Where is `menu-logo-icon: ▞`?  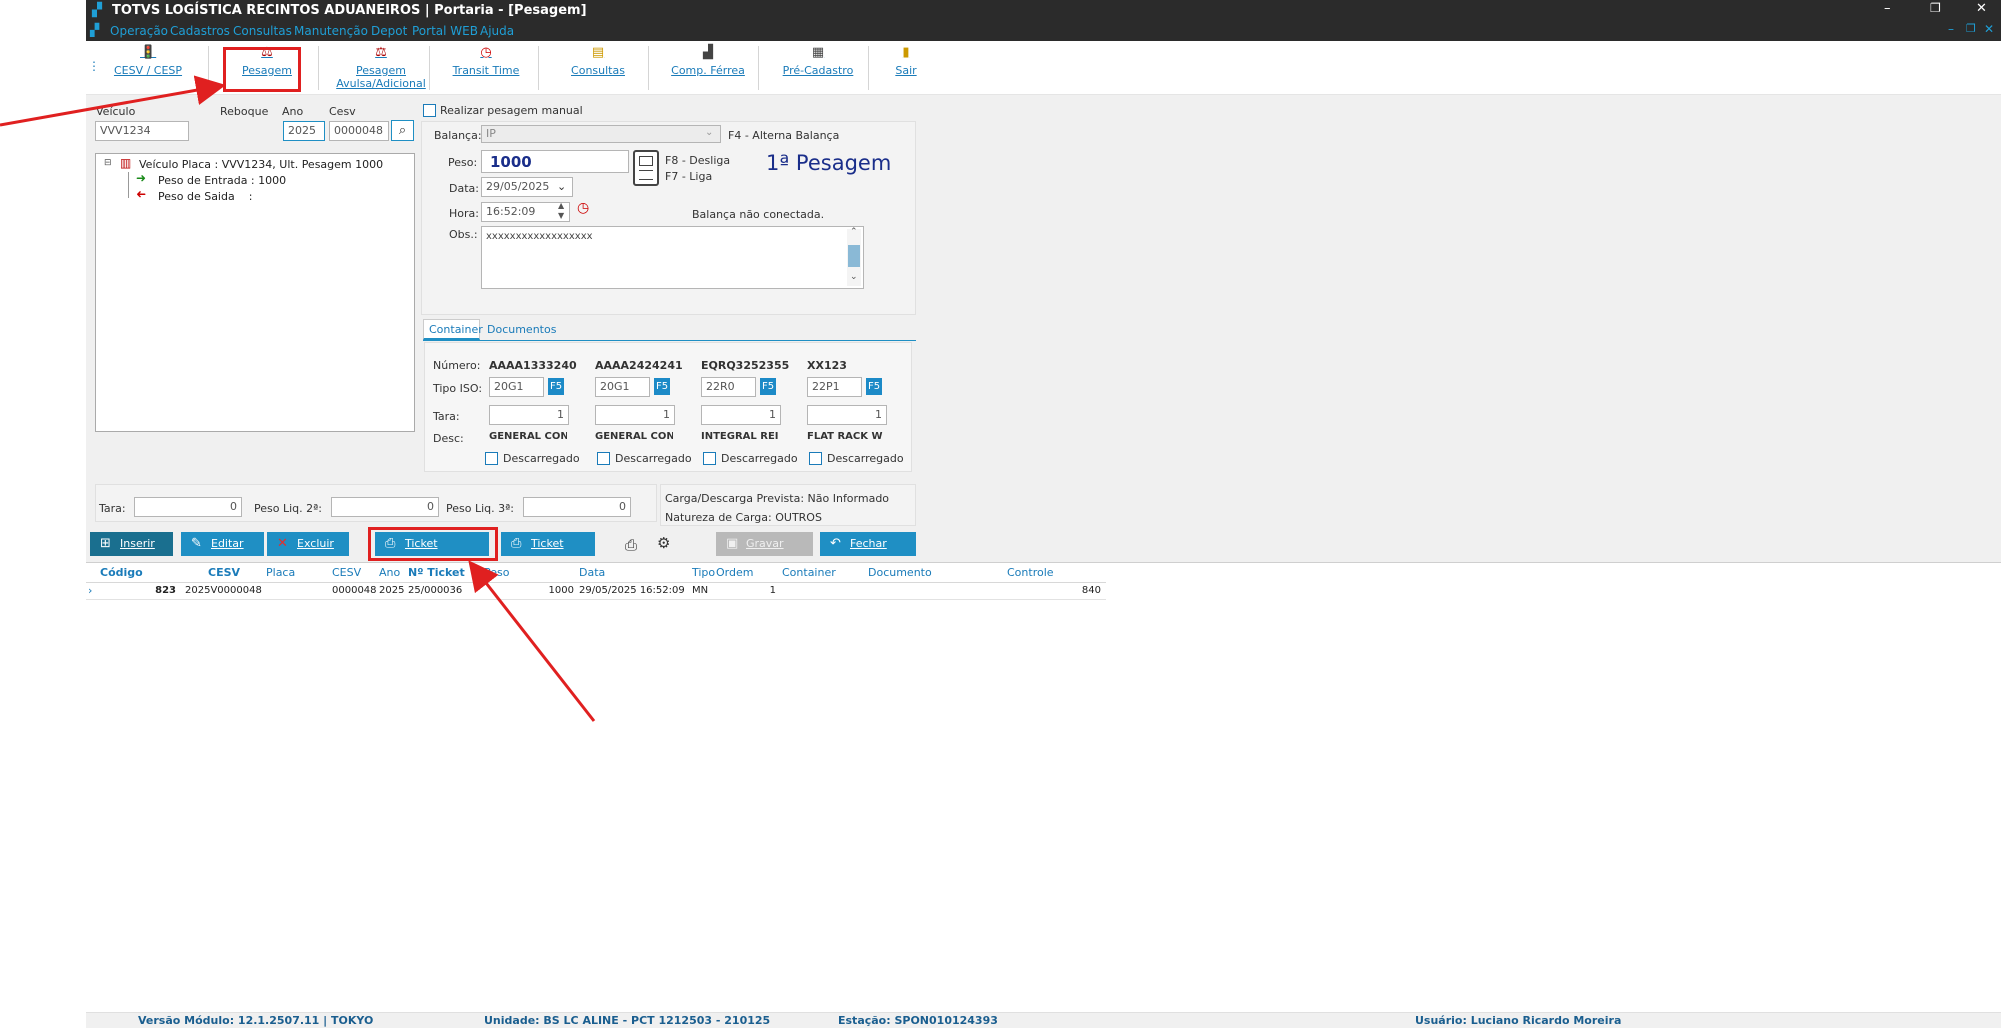
menu-logo-icon: ▞ is located at coordinates (95, 30).